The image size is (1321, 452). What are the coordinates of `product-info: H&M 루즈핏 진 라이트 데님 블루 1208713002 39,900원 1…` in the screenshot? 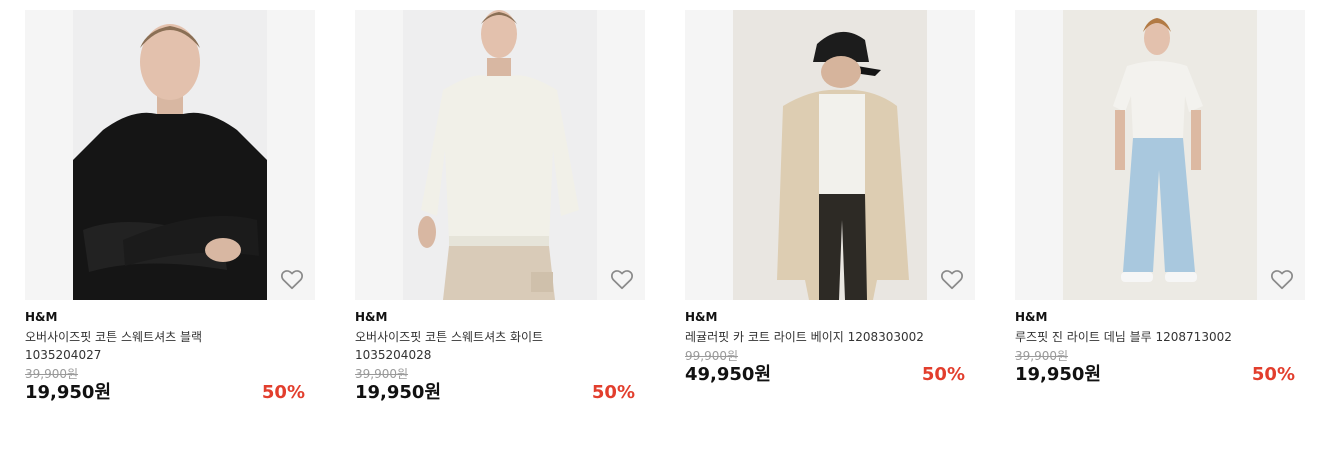 It's located at (1160, 343).